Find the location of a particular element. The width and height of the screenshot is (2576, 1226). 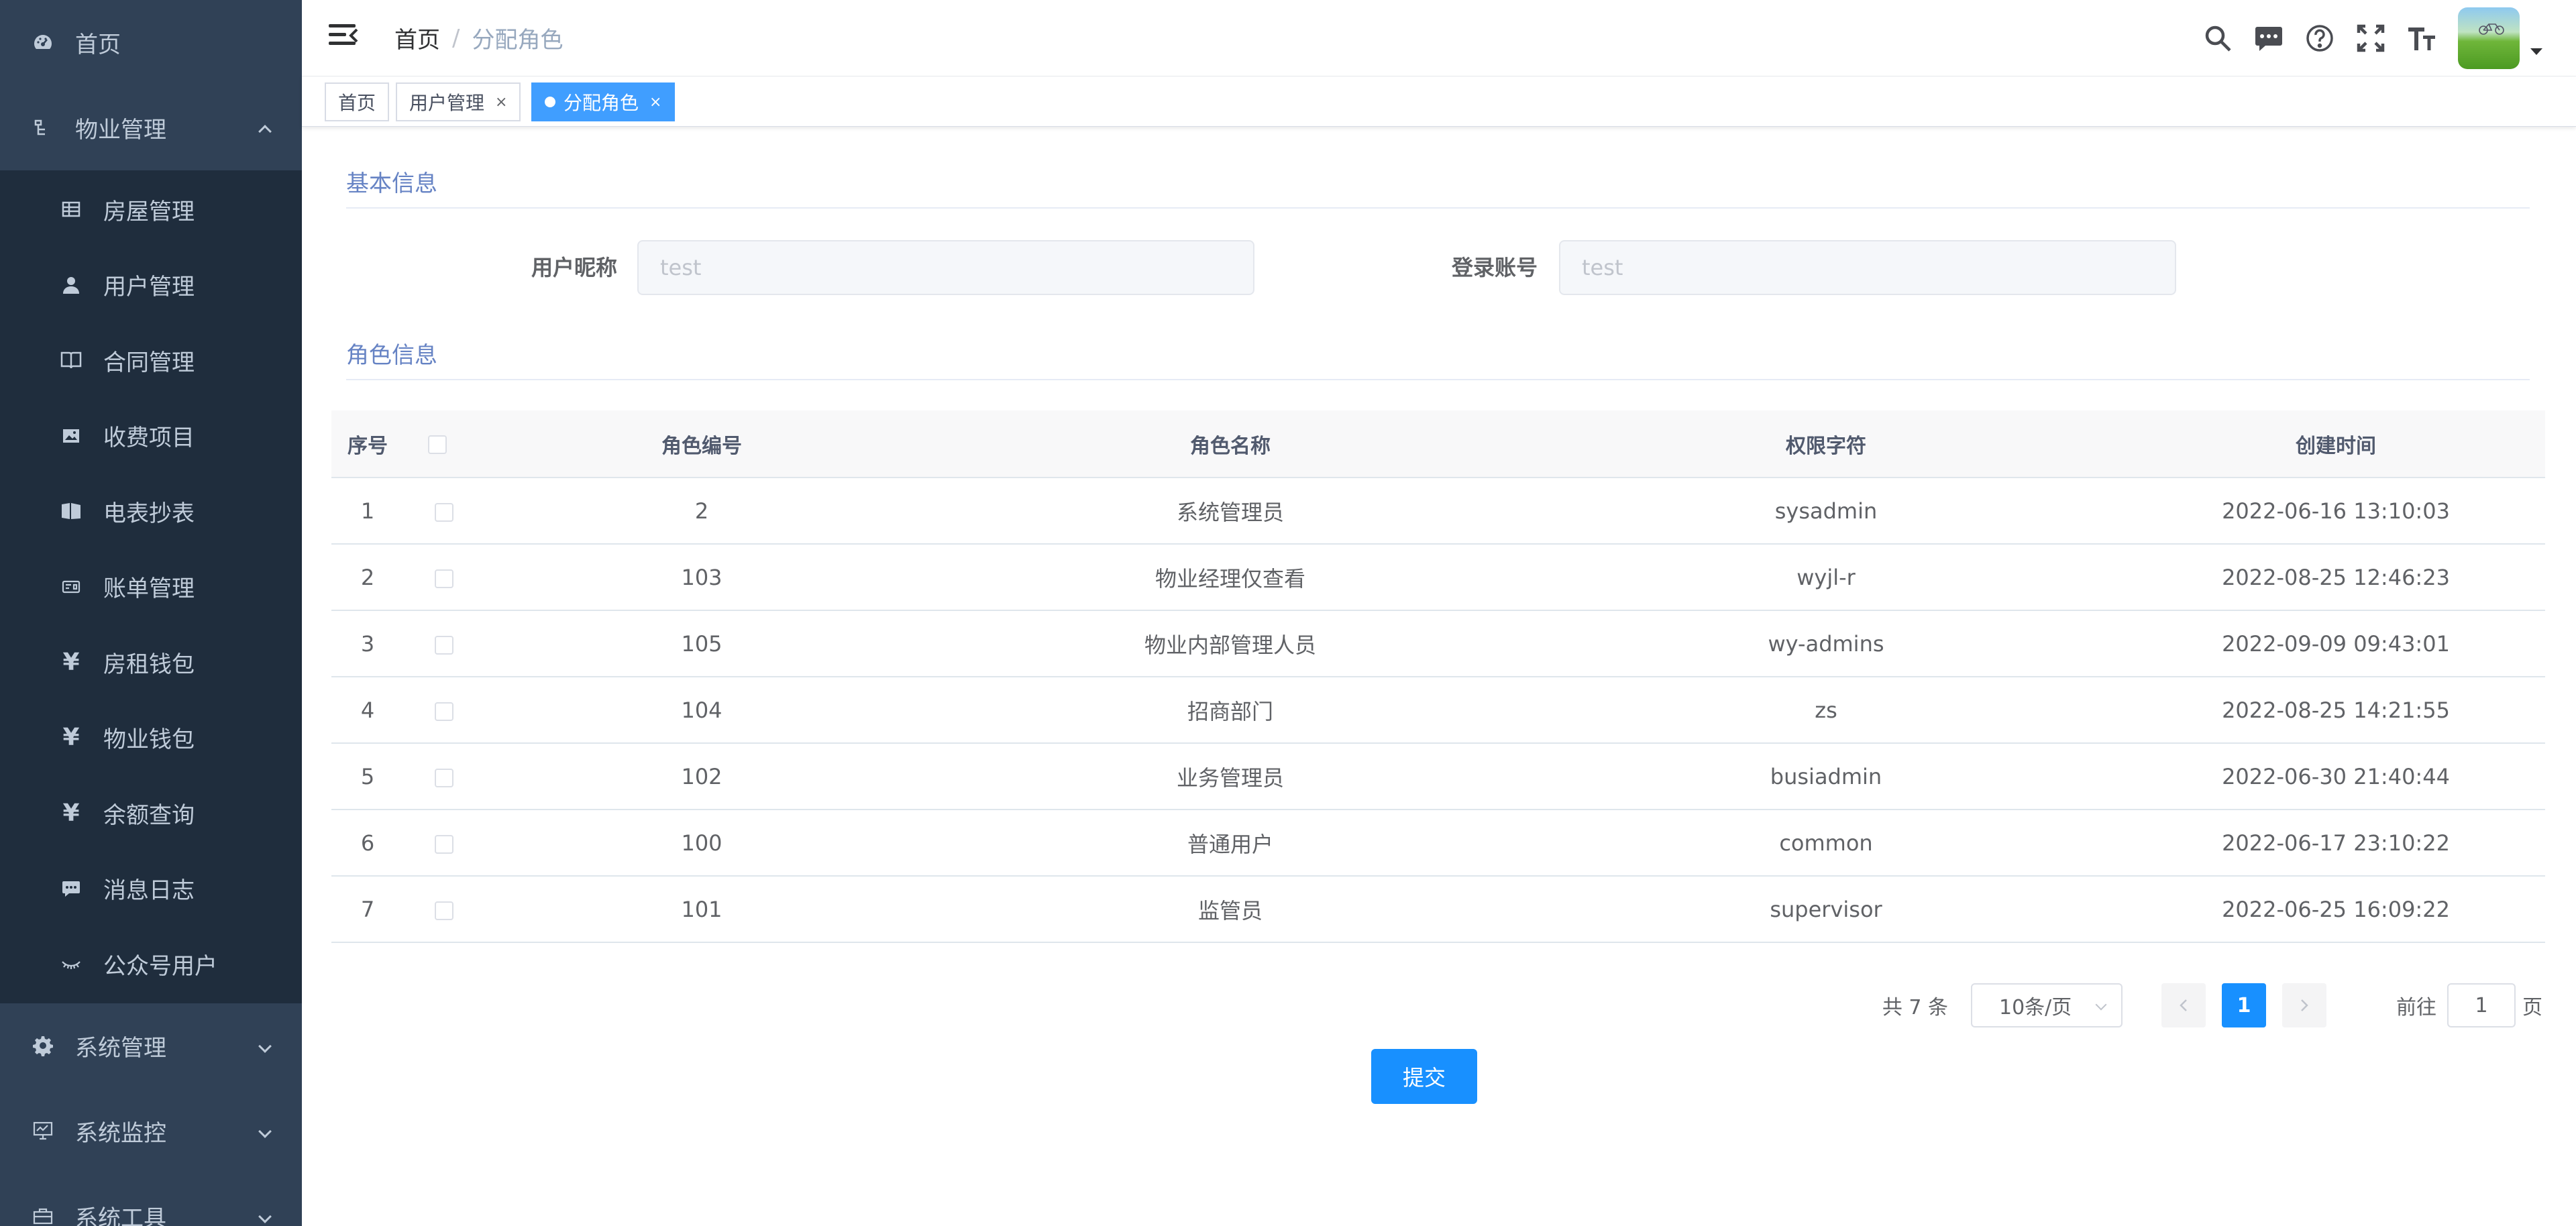

page-button-current: 1 is located at coordinates (2244, 1005).